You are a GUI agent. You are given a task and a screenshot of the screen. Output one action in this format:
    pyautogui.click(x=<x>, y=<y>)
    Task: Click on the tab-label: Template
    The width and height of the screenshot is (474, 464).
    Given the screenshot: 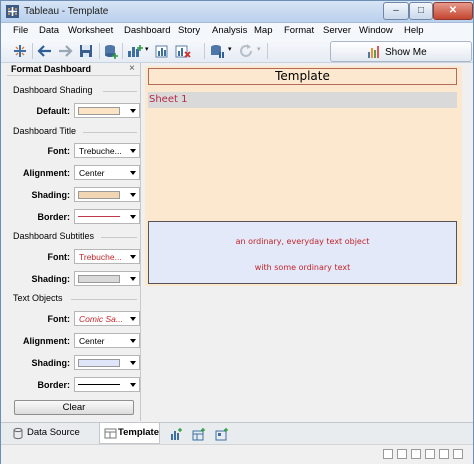 What is the action you would take?
    pyautogui.click(x=139, y=432)
    